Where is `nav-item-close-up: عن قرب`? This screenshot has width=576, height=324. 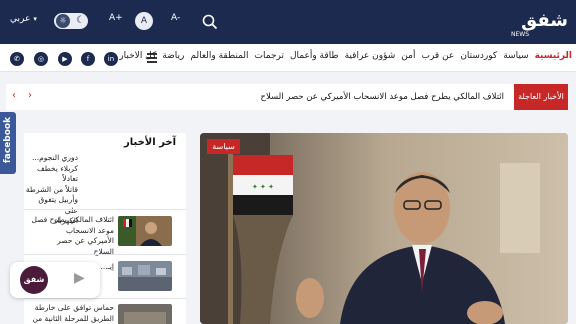
nav-item-close-up: عن قرب is located at coordinates (437, 56).